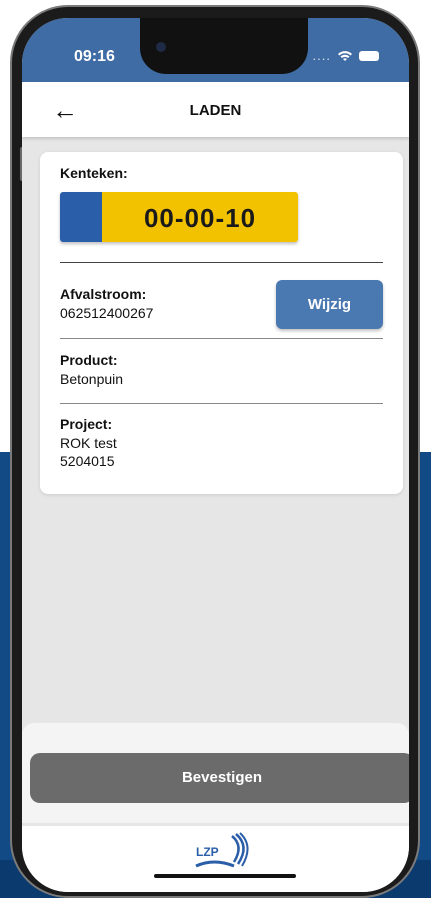 This screenshot has height=898, width=431. I want to click on nav-bar: ← LADEN, so click(215, 109).